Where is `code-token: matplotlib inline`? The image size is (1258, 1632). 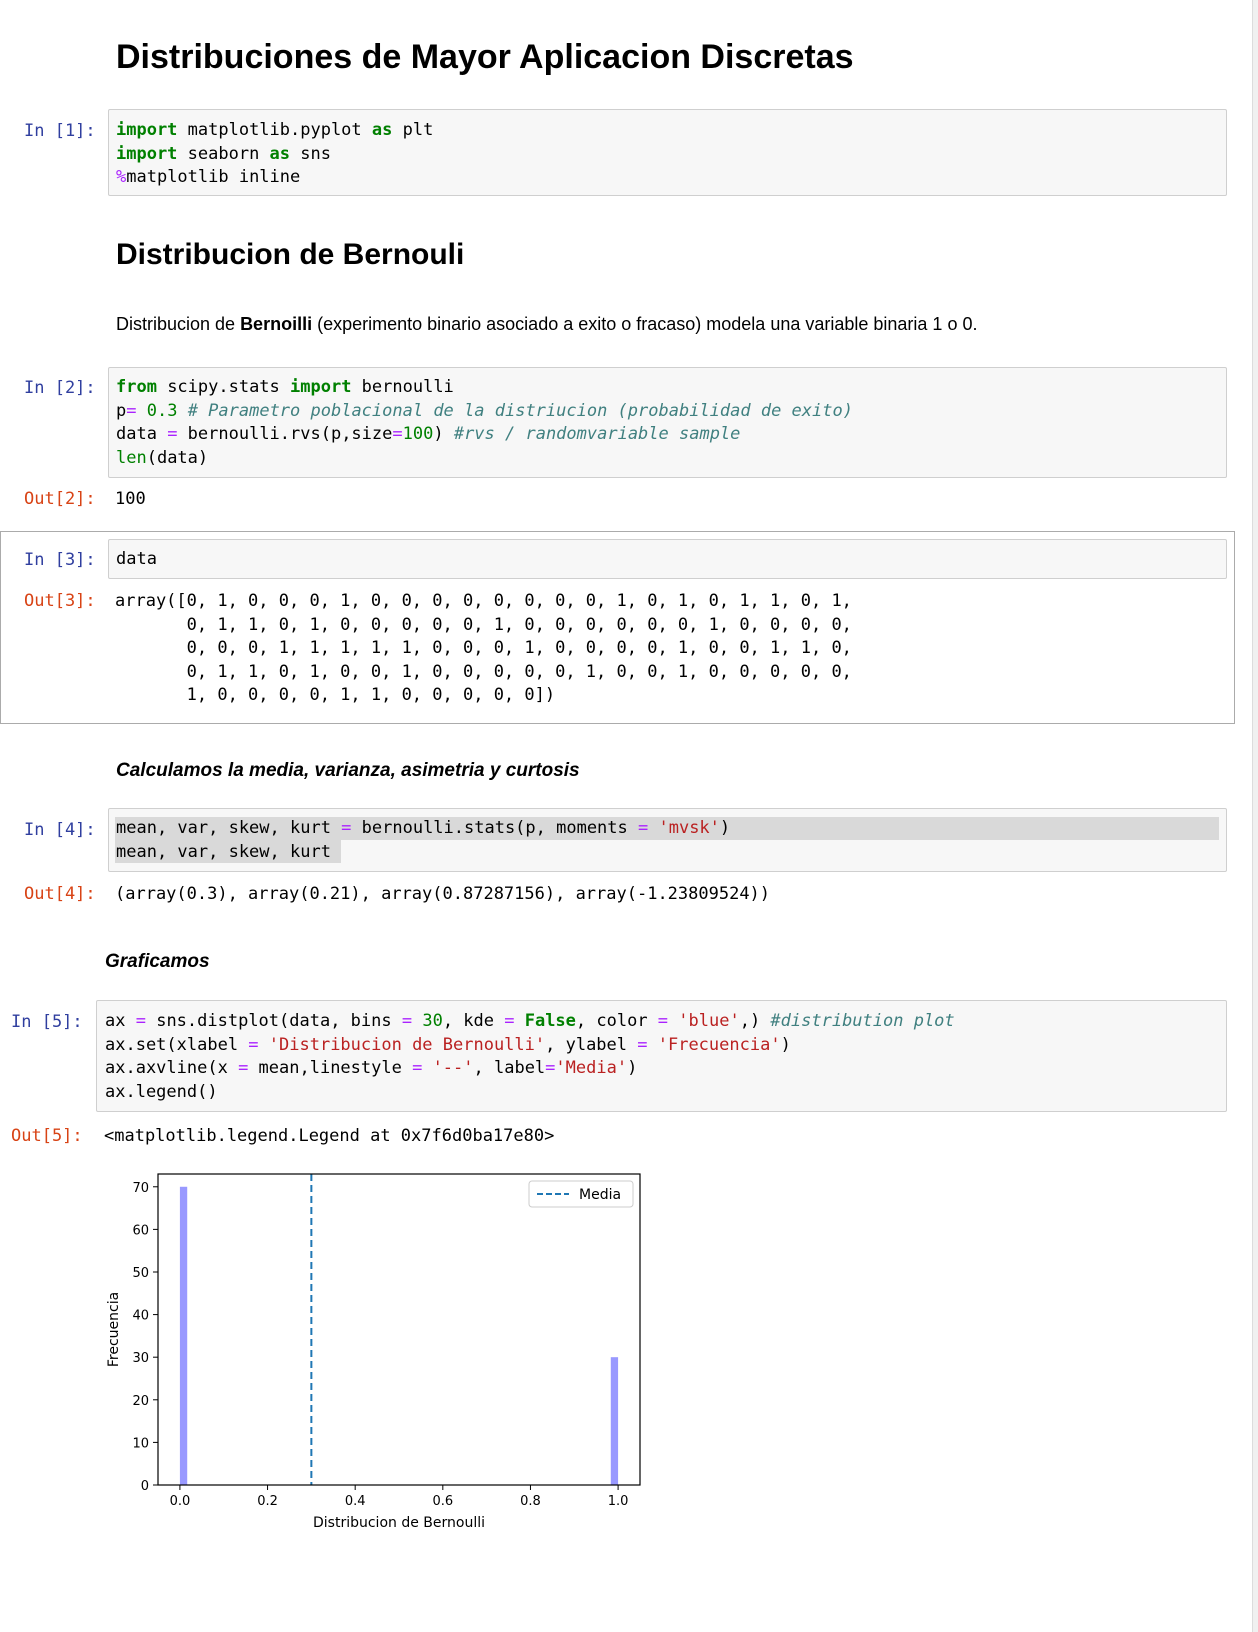
code-token: matplotlib inline is located at coordinates (213, 177).